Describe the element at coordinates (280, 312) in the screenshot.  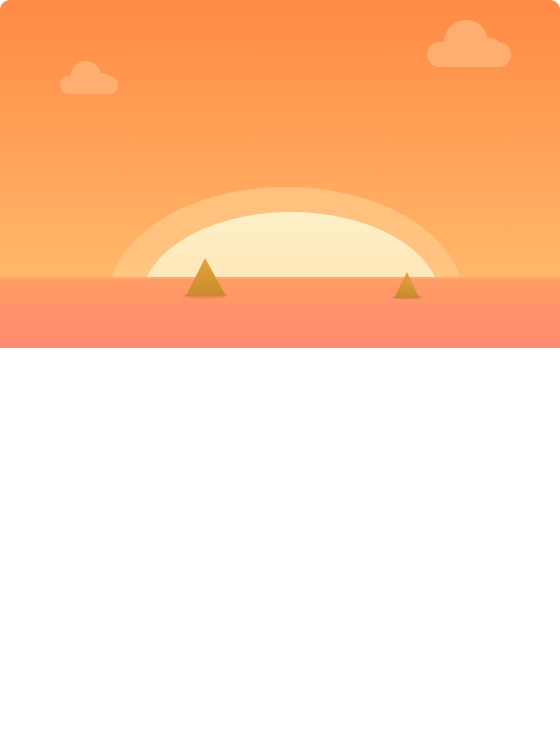
I see `sea` at that location.